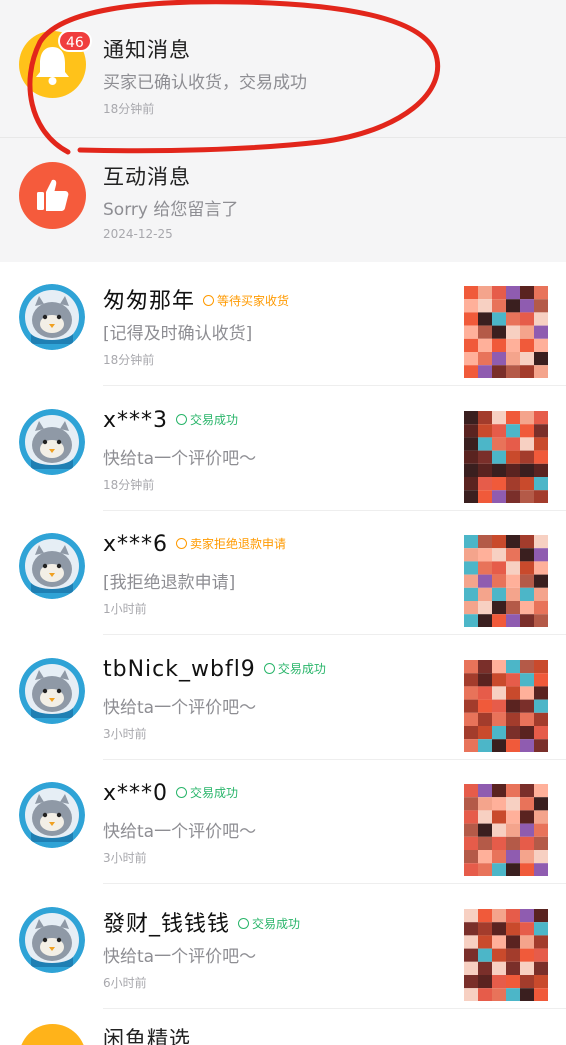  Describe the element at coordinates (147, 177) in the screenshot. I see `interaction-title: 互动消息` at that location.